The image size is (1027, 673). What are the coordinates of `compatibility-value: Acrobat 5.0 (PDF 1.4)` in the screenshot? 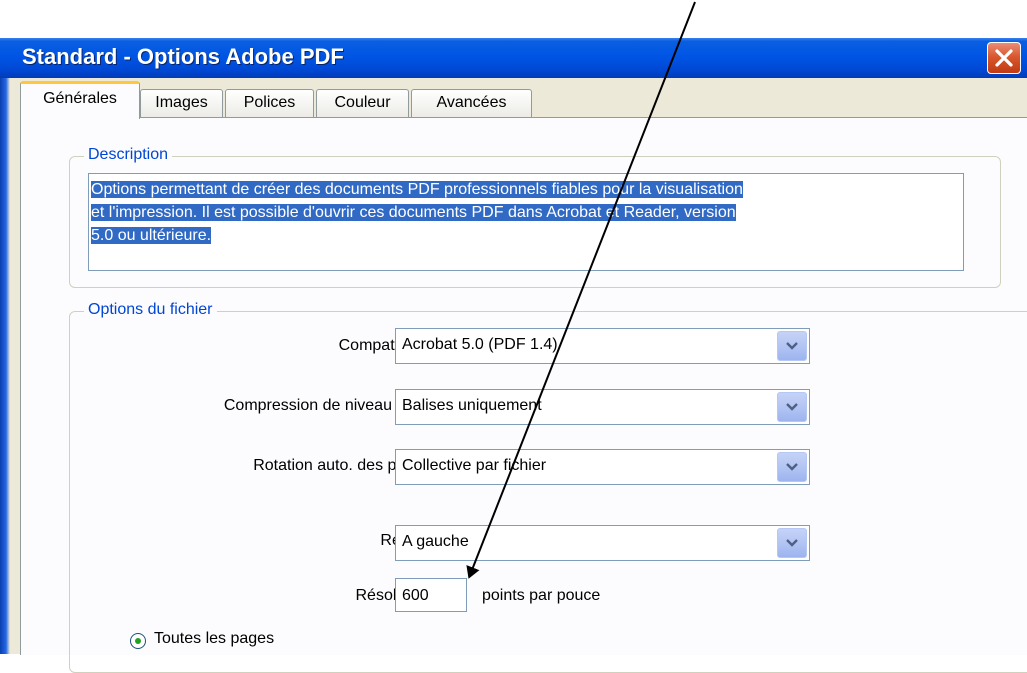 It's located at (480, 344).